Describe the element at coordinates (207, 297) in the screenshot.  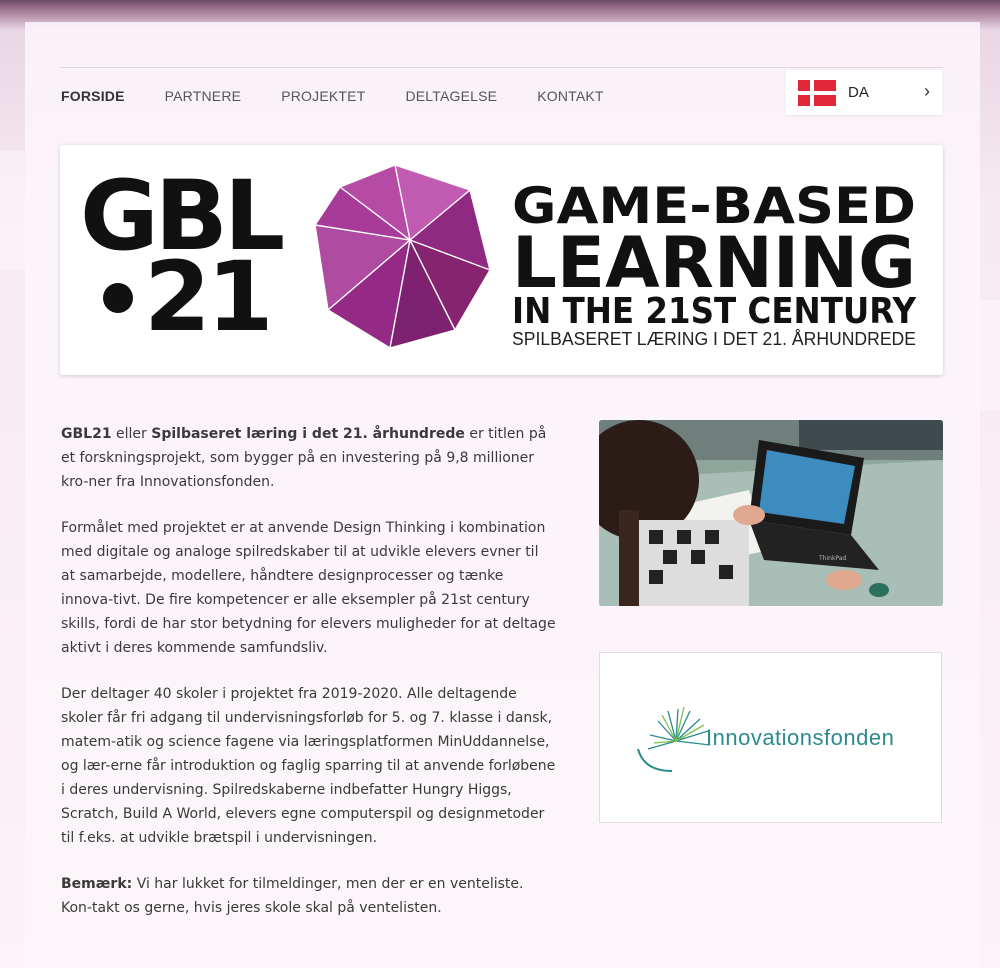
I see `logo-text-21: 21` at that location.